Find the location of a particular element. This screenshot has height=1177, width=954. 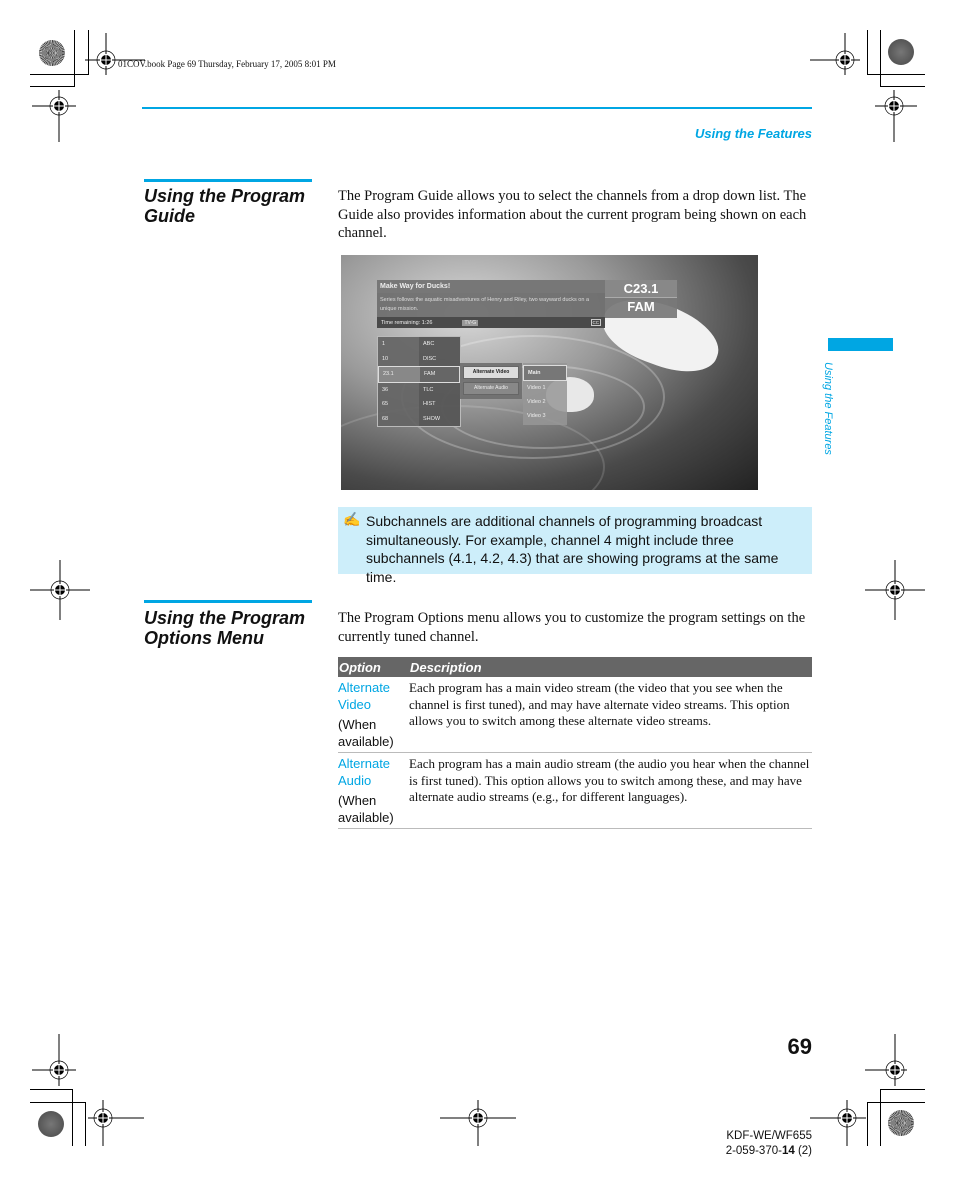

running-head: Using the Features is located at coordinates (753, 133).